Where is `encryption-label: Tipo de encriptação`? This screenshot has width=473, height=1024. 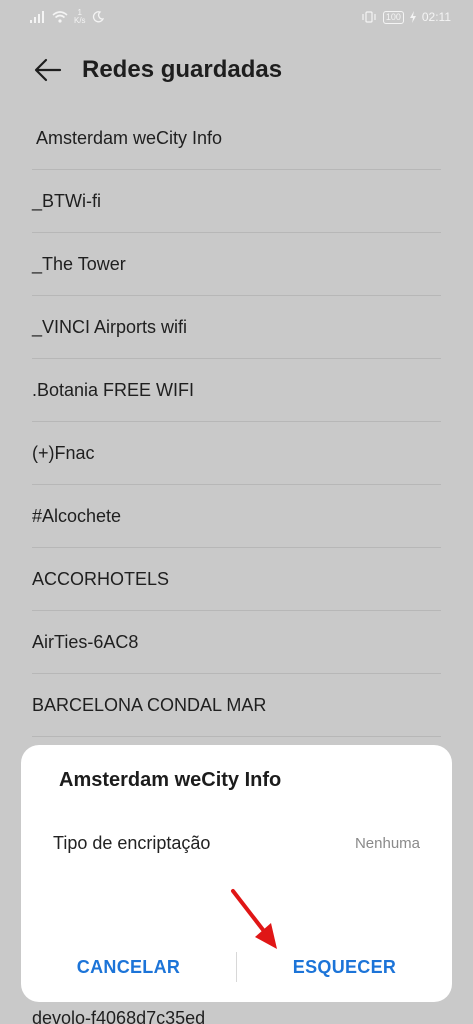
encryption-label: Tipo de encriptação is located at coordinates (132, 843).